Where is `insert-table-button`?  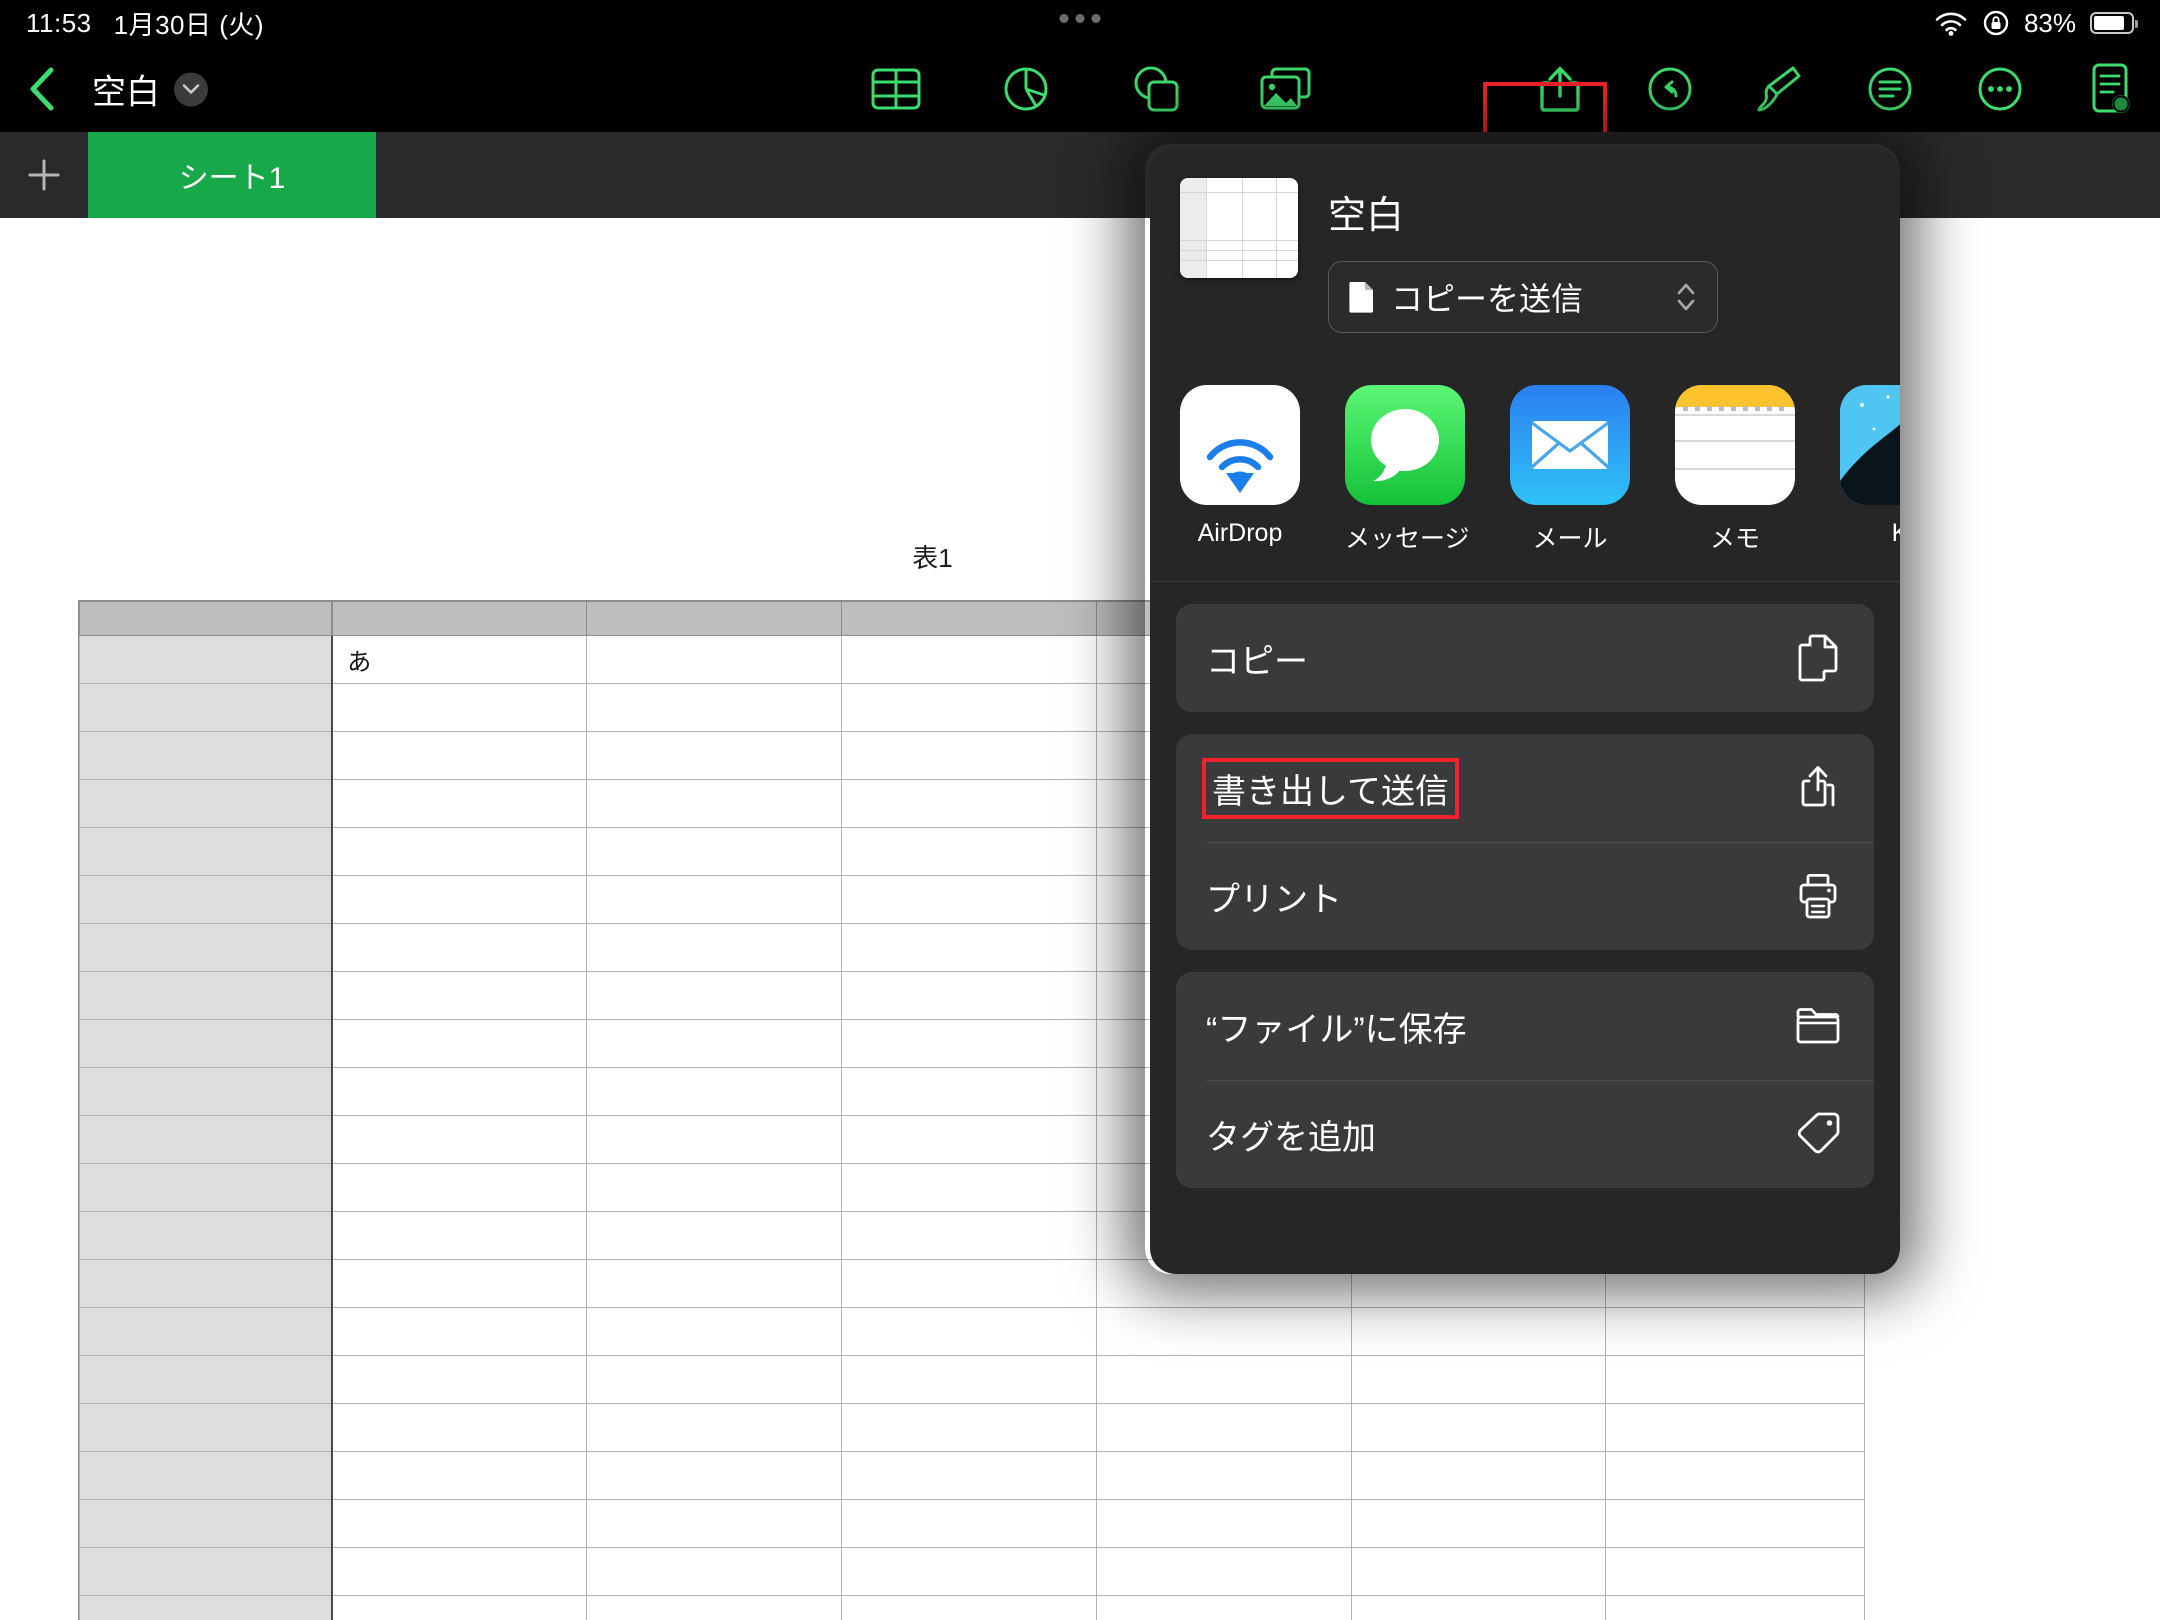 insert-table-button is located at coordinates (896, 89).